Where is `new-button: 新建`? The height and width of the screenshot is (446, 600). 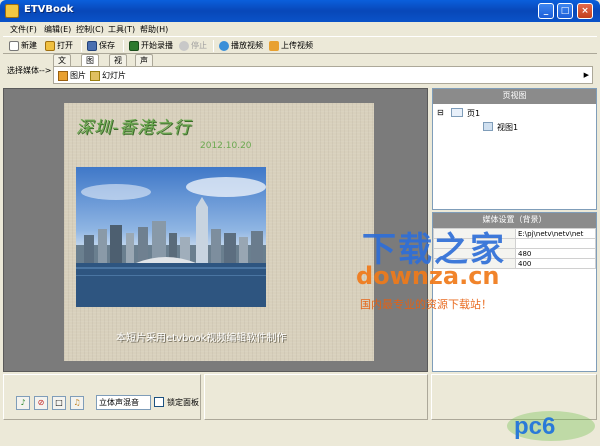
new-button: 新建 is located at coordinates (23, 46).